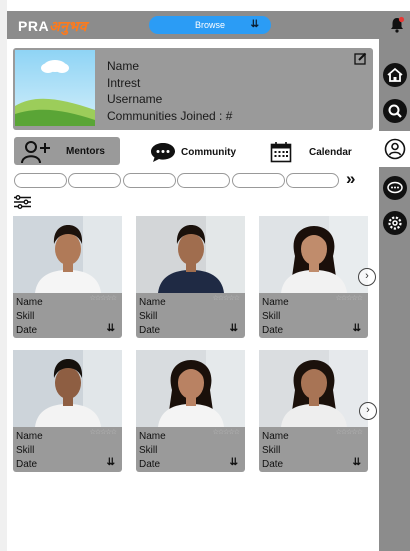 This screenshot has width=410, height=551. Describe the element at coordinates (394, 281) in the screenshot. I see `right-nav-rail` at that location.